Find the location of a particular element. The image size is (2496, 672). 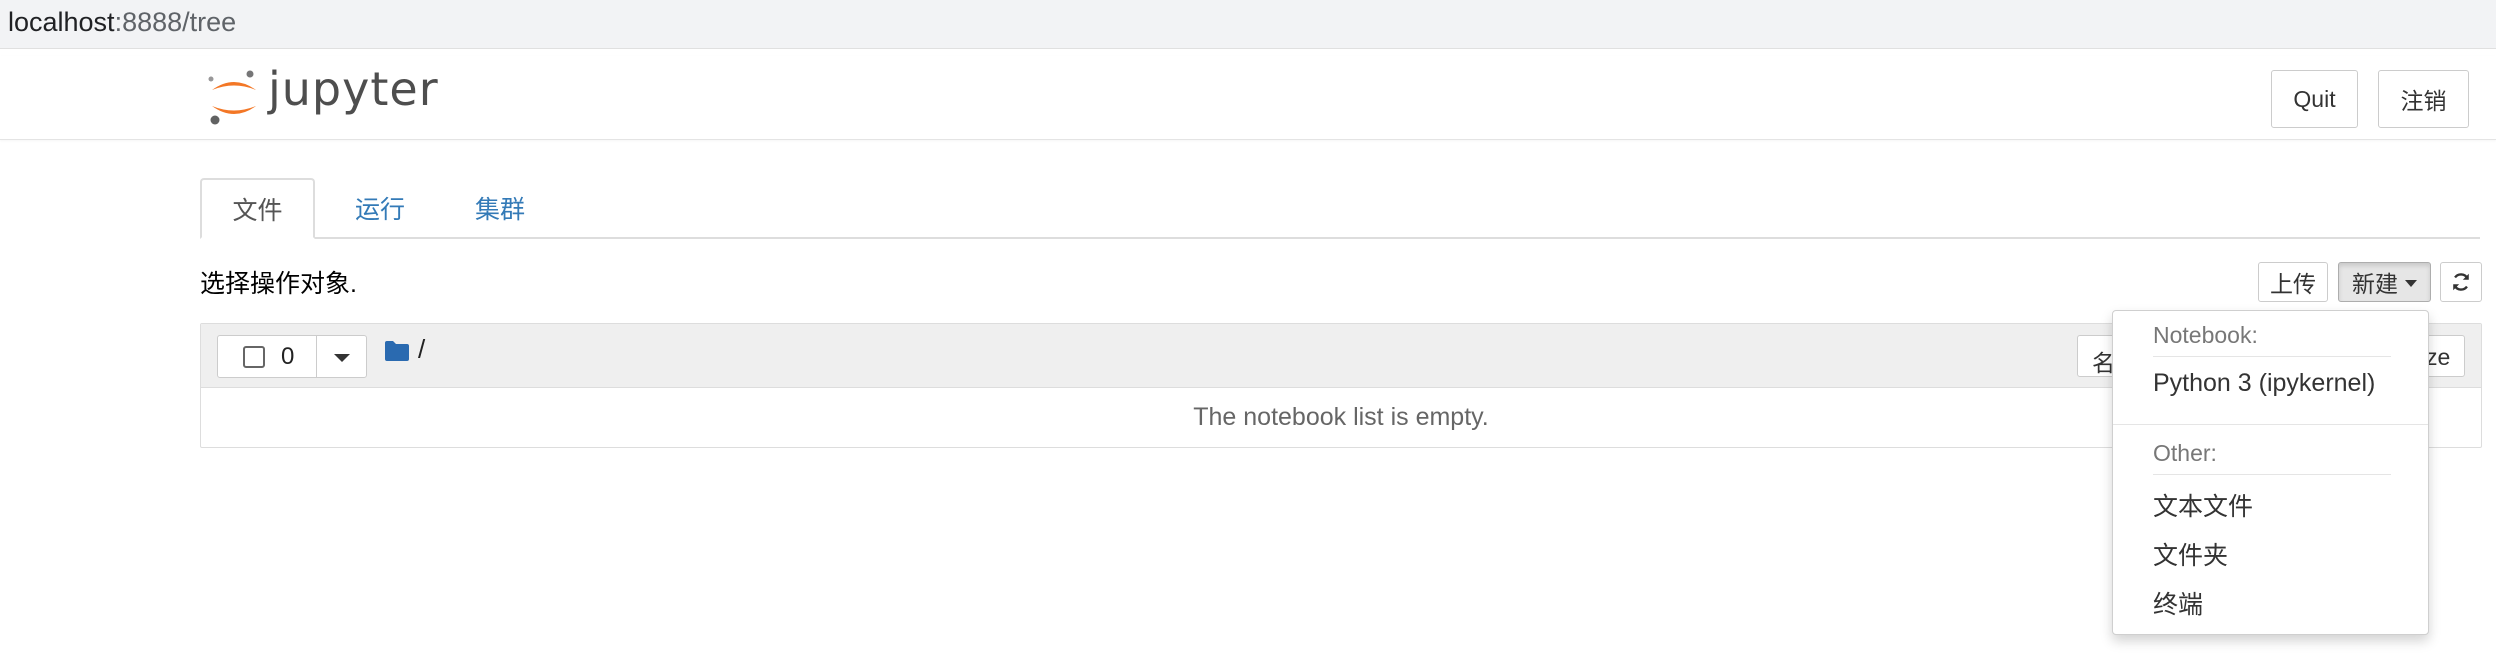

url-path: :8888/tree is located at coordinates (175, 22).